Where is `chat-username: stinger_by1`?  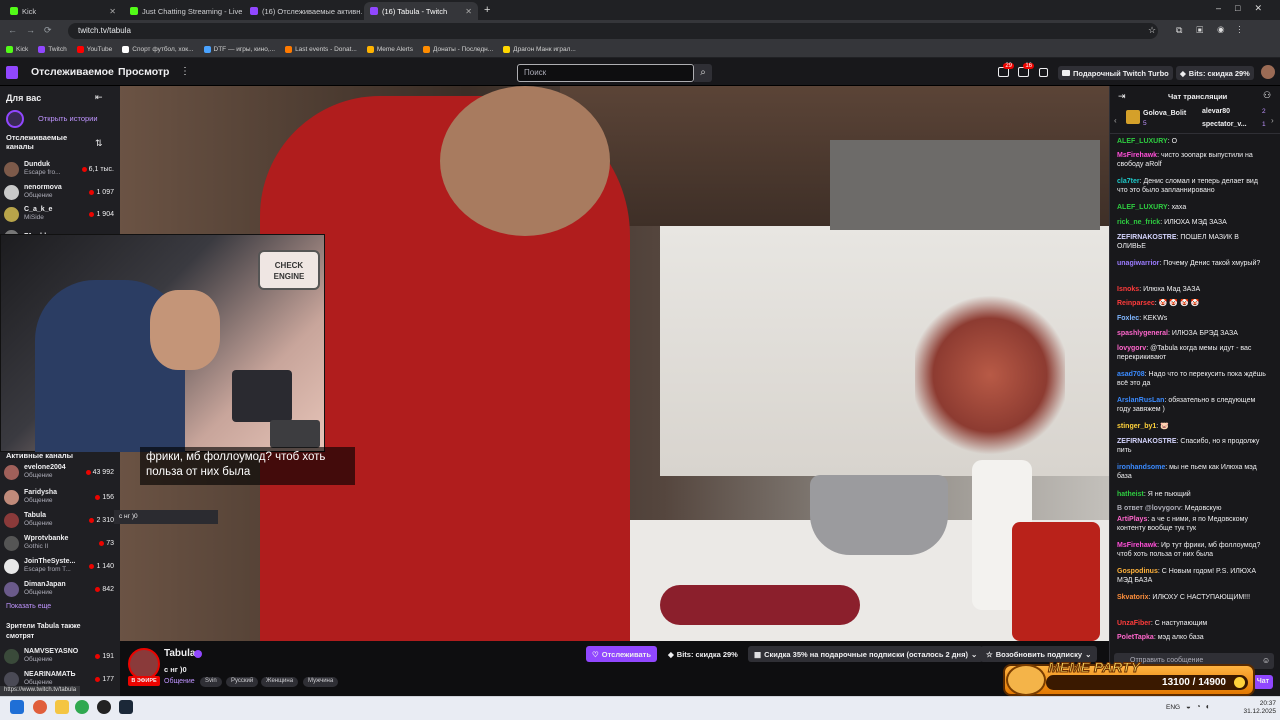
chat-username: stinger_by1 is located at coordinates (1136, 426).